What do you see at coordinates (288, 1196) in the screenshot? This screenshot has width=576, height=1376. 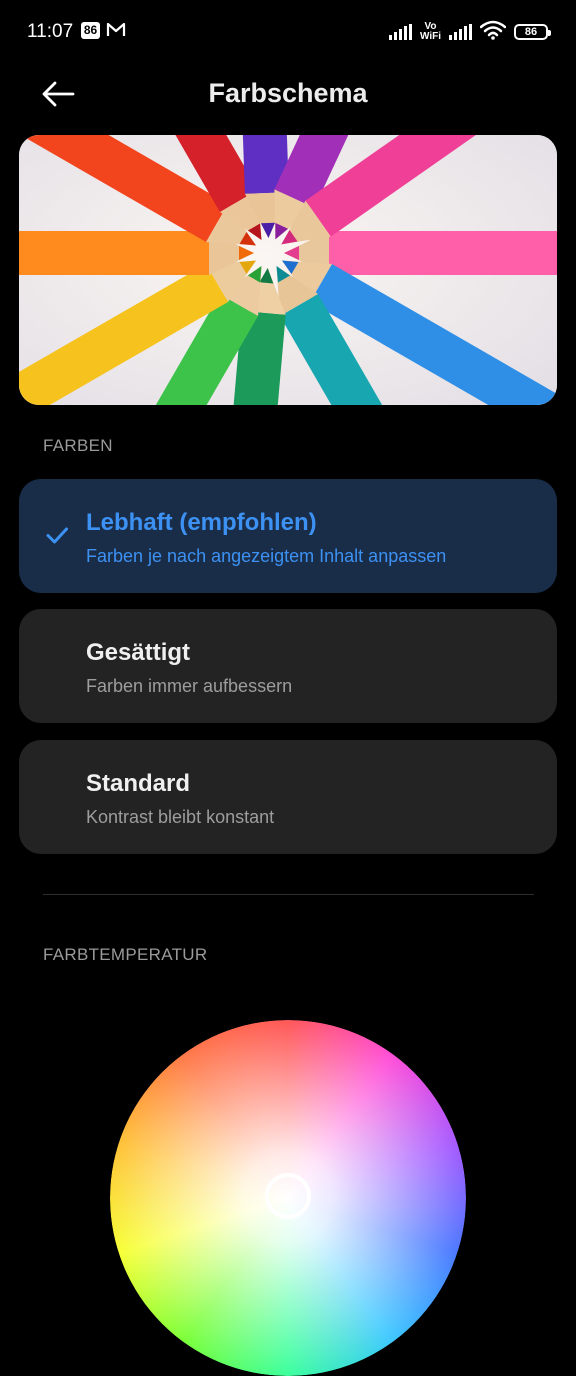 I see `color-wheel-handle` at bounding box center [288, 1196].